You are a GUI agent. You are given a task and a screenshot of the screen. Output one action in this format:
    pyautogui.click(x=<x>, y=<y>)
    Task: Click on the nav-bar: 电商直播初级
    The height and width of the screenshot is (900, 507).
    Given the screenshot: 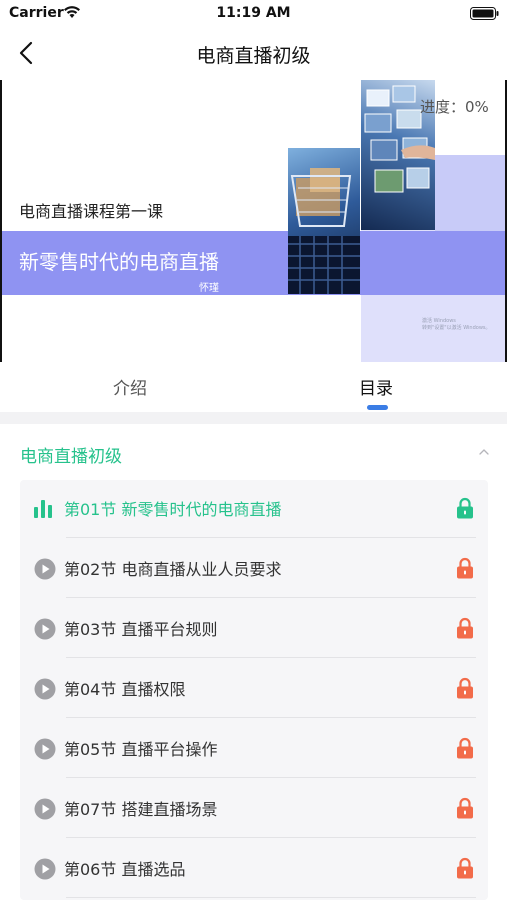 What is the action you would take?
    pyautogui.click(x=253, y=53)
    